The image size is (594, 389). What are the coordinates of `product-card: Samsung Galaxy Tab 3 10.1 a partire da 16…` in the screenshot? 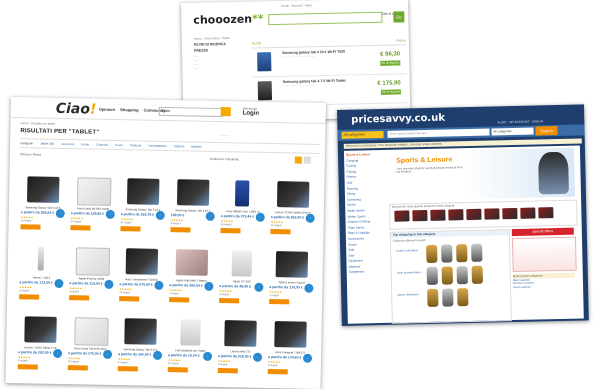 It's located at (142, 210).